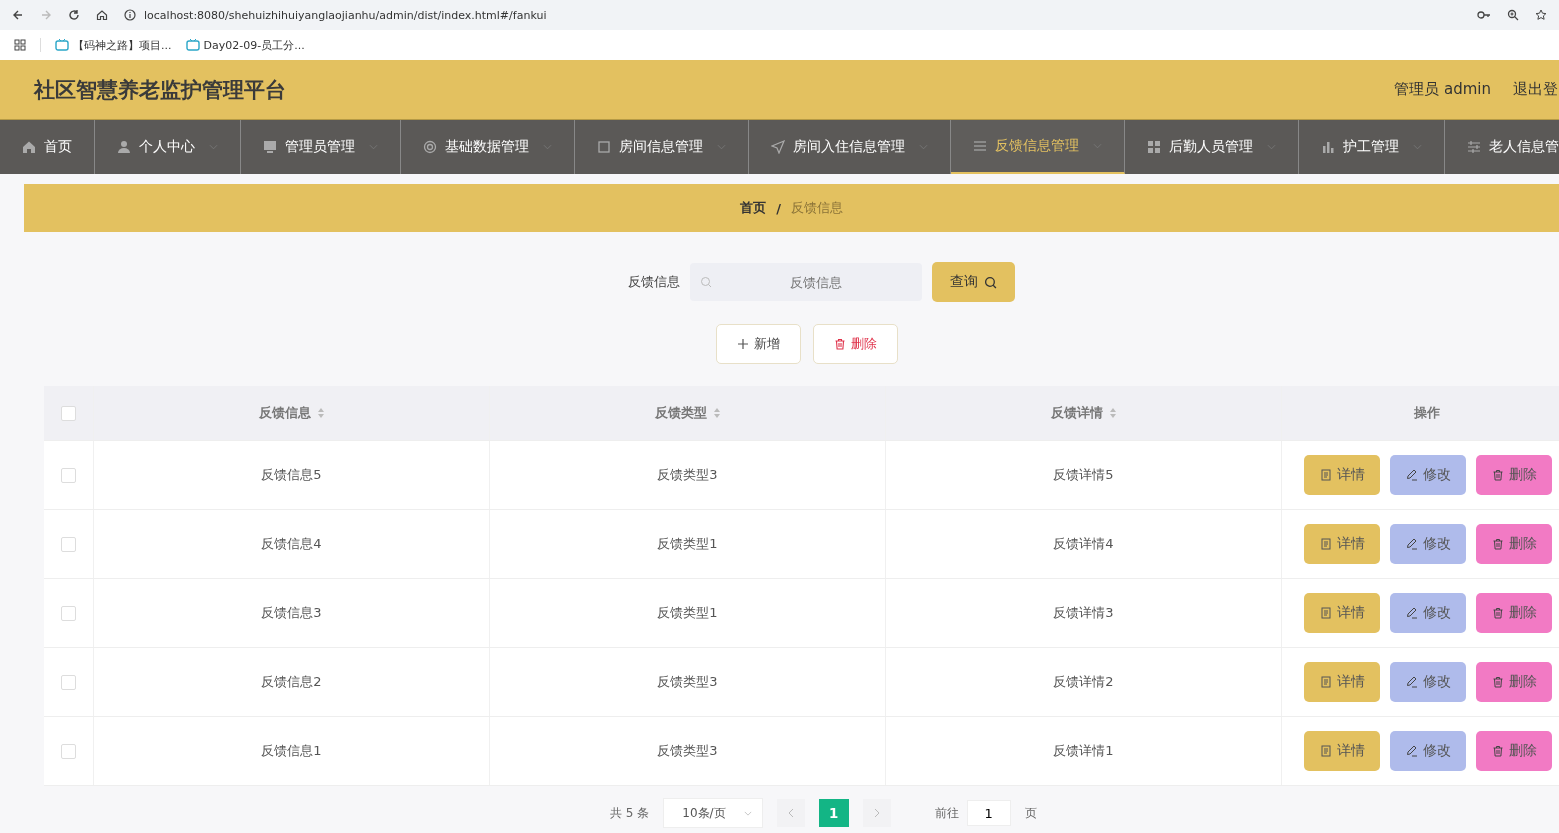  Describe the element at coordinates (130, 15) in the screenshot. I see `info-icon` at that location.